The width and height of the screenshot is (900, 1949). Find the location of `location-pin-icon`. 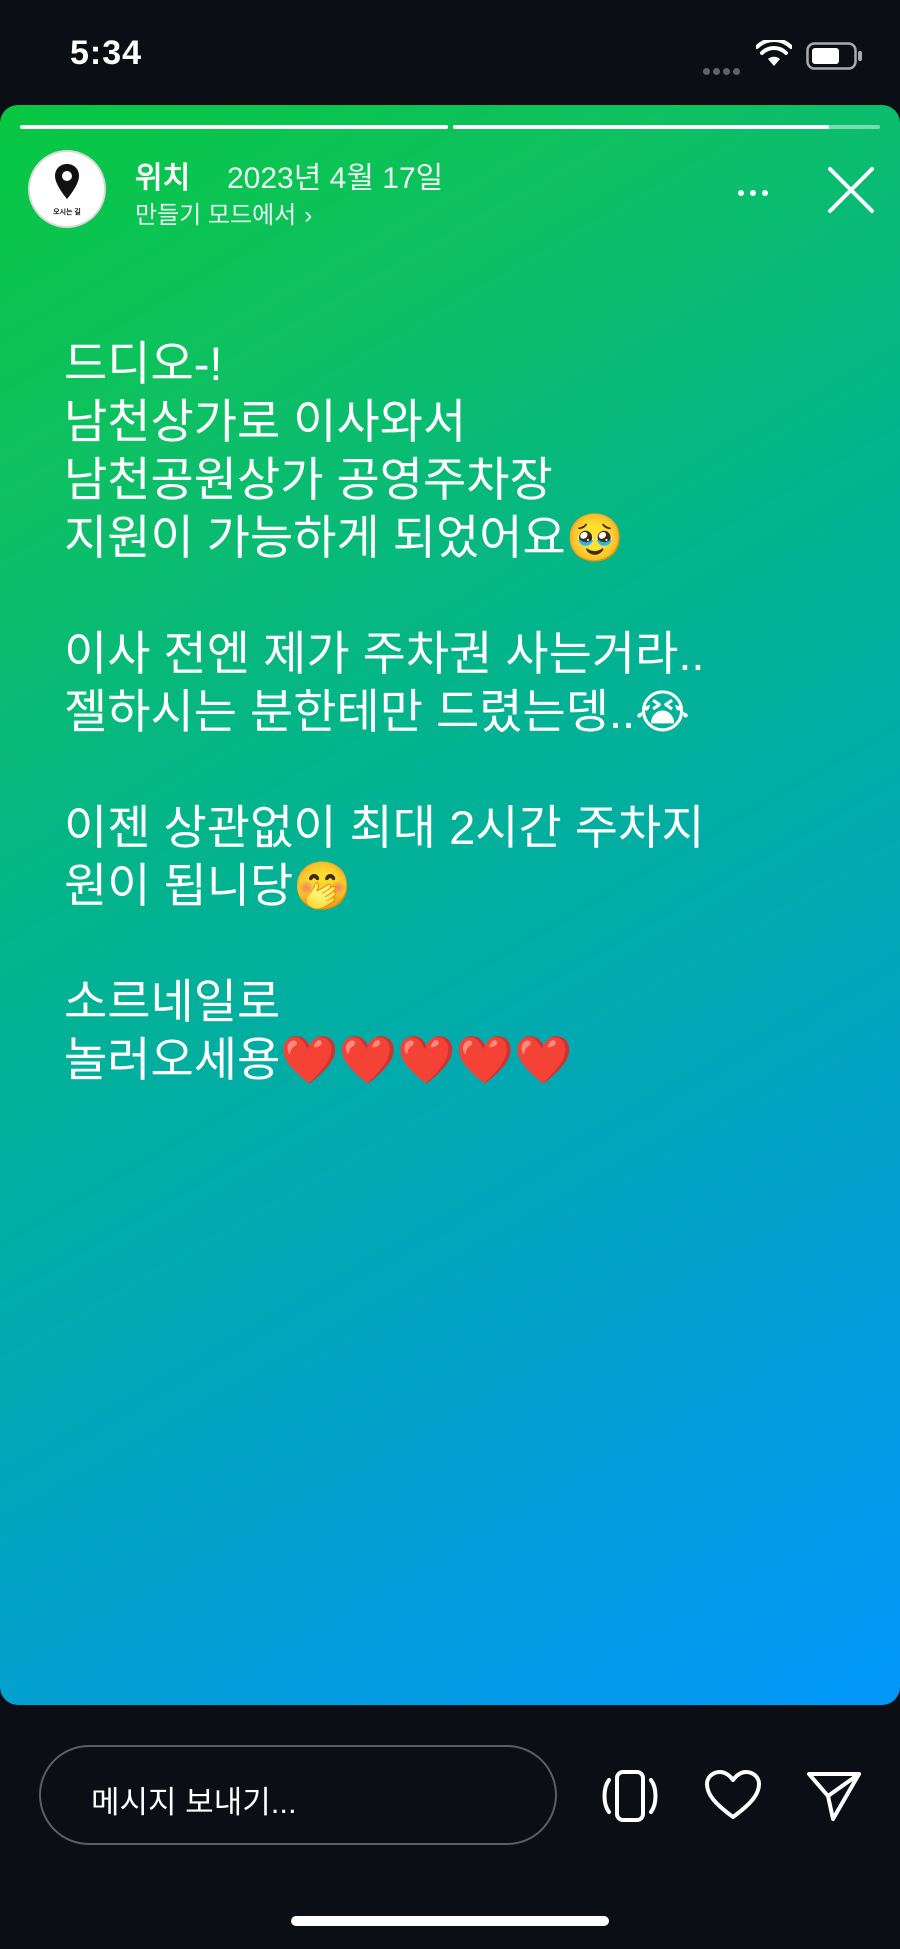

location-pin-icon is located at coordinates (67, 181).